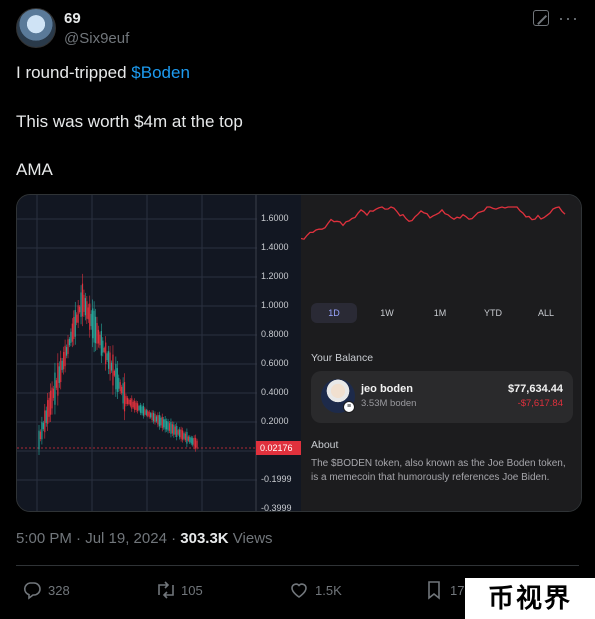  What do you see at coordinates (72, 18) in the screenshot?
I see `author-name: 69` at bounding box center [72, 18].